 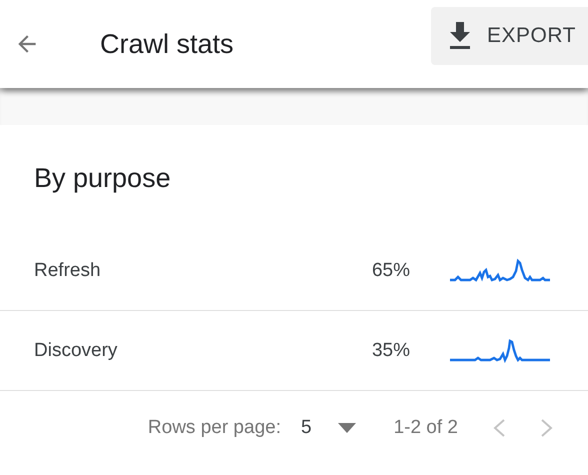 I want to click on export-button: EXPORT, so click(x=509, y=36).